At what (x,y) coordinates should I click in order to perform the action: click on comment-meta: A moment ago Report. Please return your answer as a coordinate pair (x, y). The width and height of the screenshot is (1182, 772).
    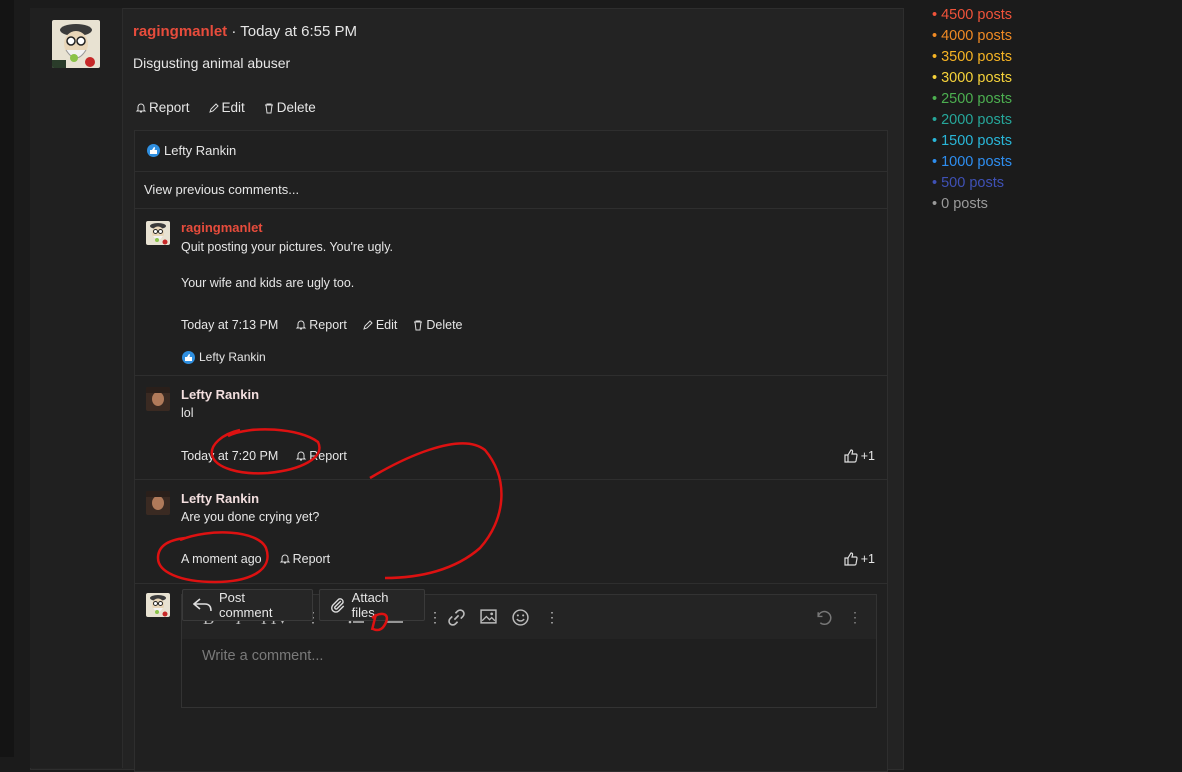
    Looking at the image, I should click on (255, 559).